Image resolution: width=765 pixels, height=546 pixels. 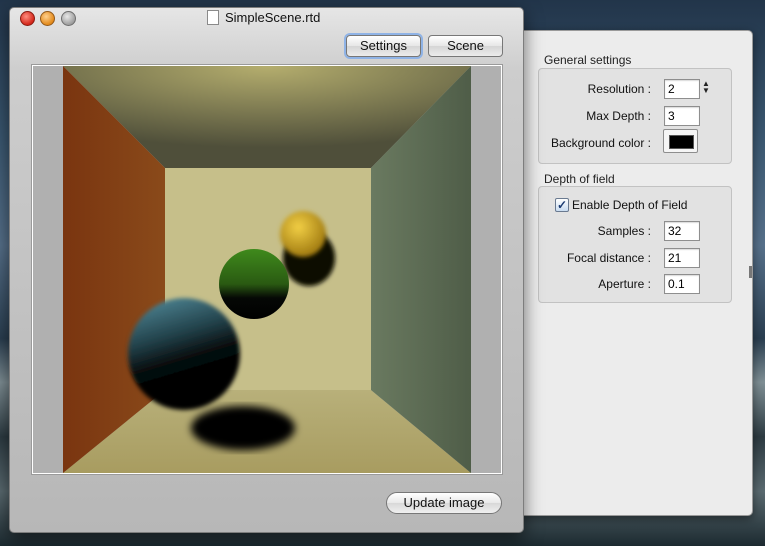 I want to click on floor-shadow, so click(x=243, y=428).